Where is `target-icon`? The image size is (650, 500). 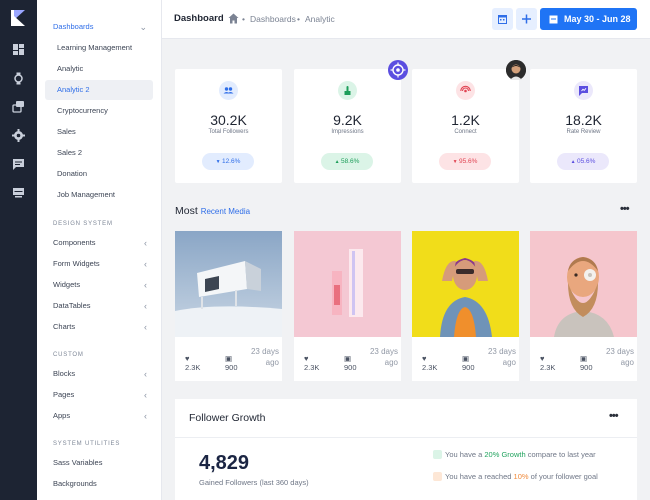 target-icon is located at coordinates (398, 70).